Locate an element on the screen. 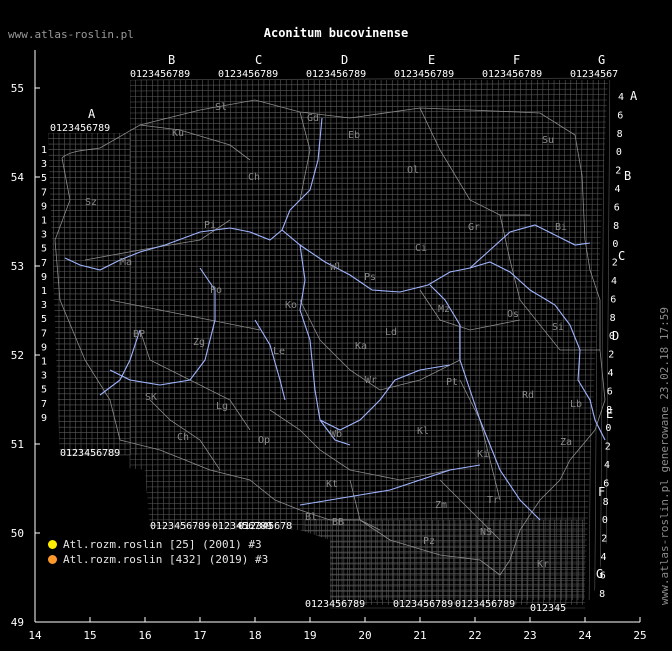 The image size is (672, 651). x-tick-label: 19 is located at coordinates (309, 635).